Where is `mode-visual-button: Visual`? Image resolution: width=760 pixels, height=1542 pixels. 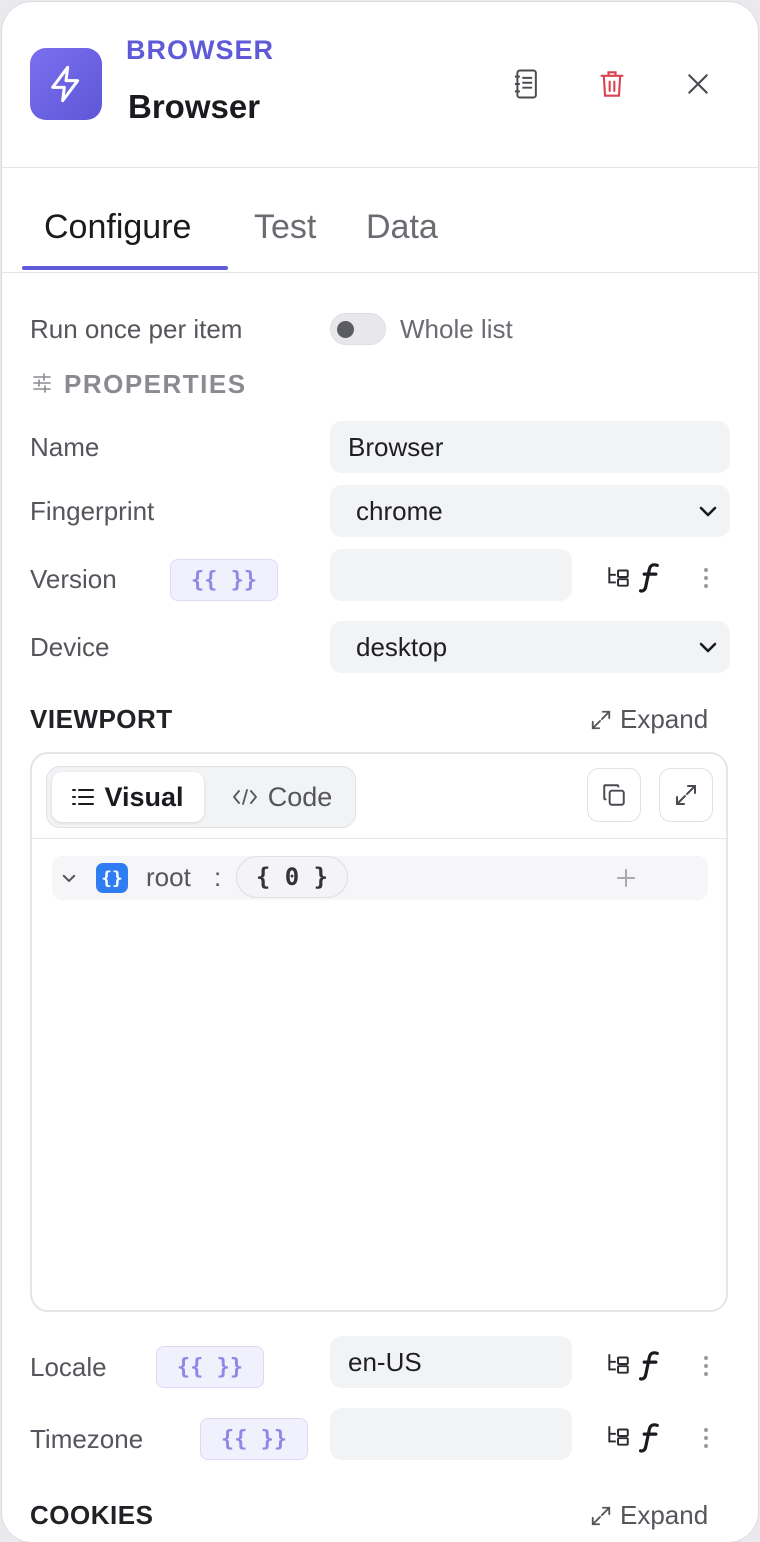 mode-visual-button: Visual is located at coordinates (128, 797).